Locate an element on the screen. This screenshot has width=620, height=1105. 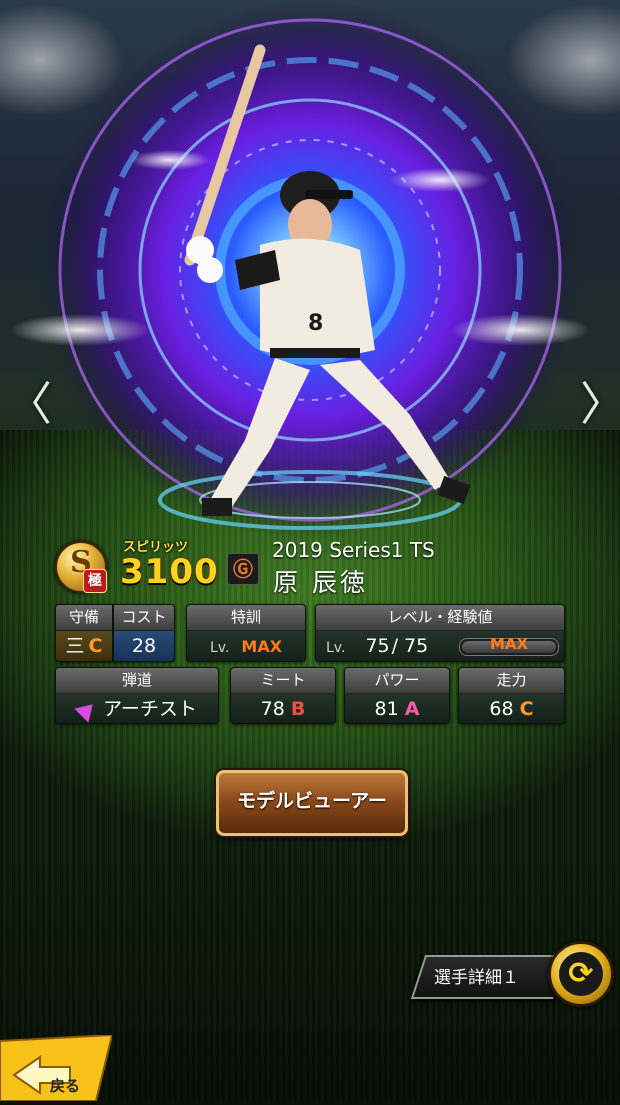
defense-label: 守備 is located at coordinates (84, 617).